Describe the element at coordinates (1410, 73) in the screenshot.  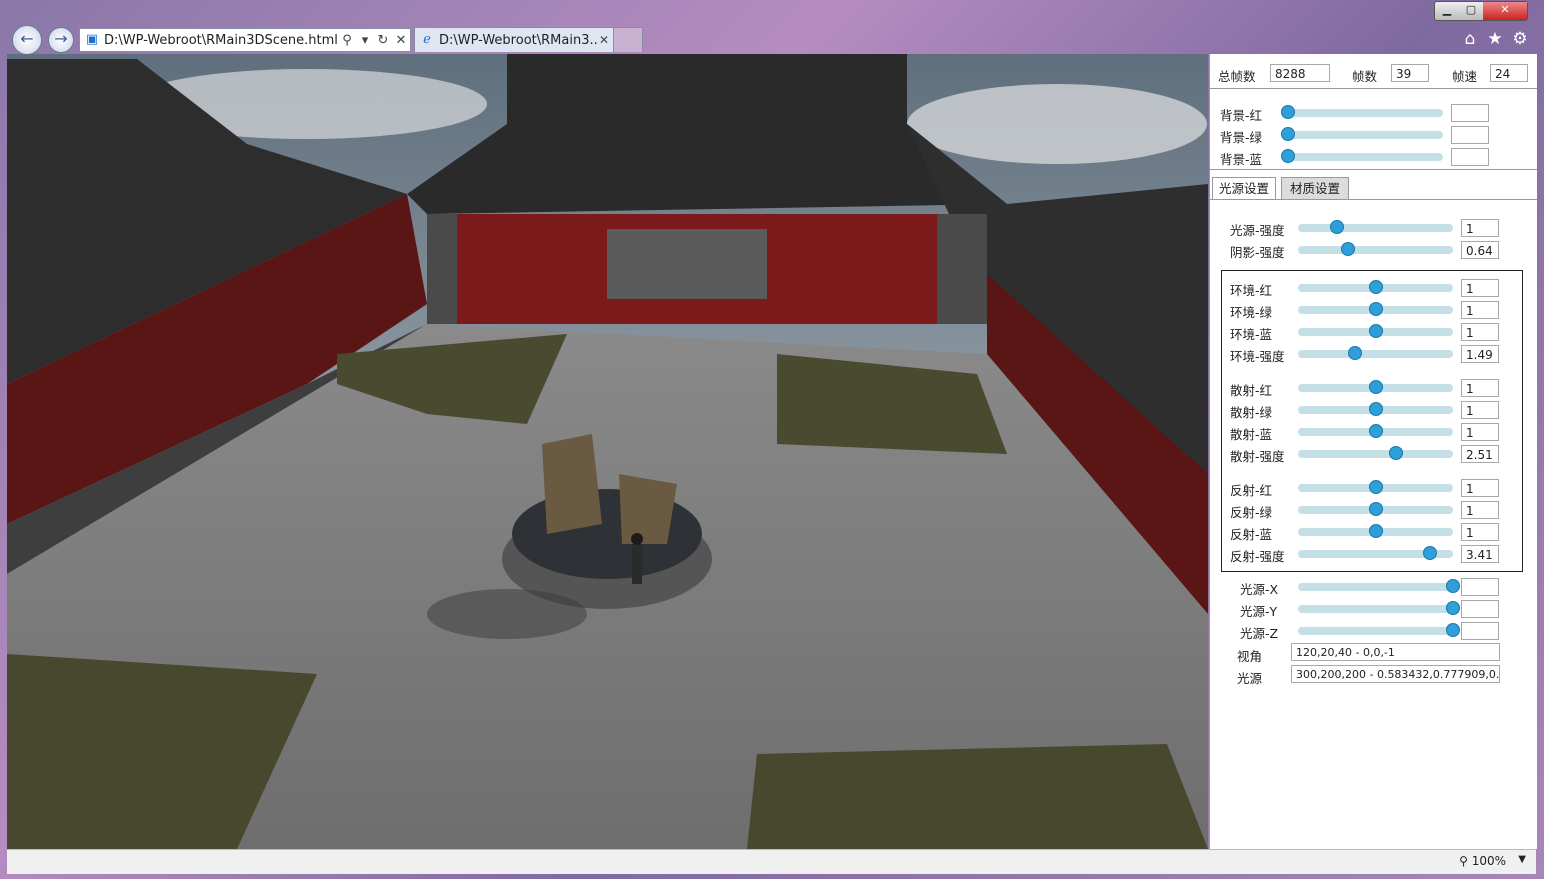
I see `frames-field: 39` at that location.